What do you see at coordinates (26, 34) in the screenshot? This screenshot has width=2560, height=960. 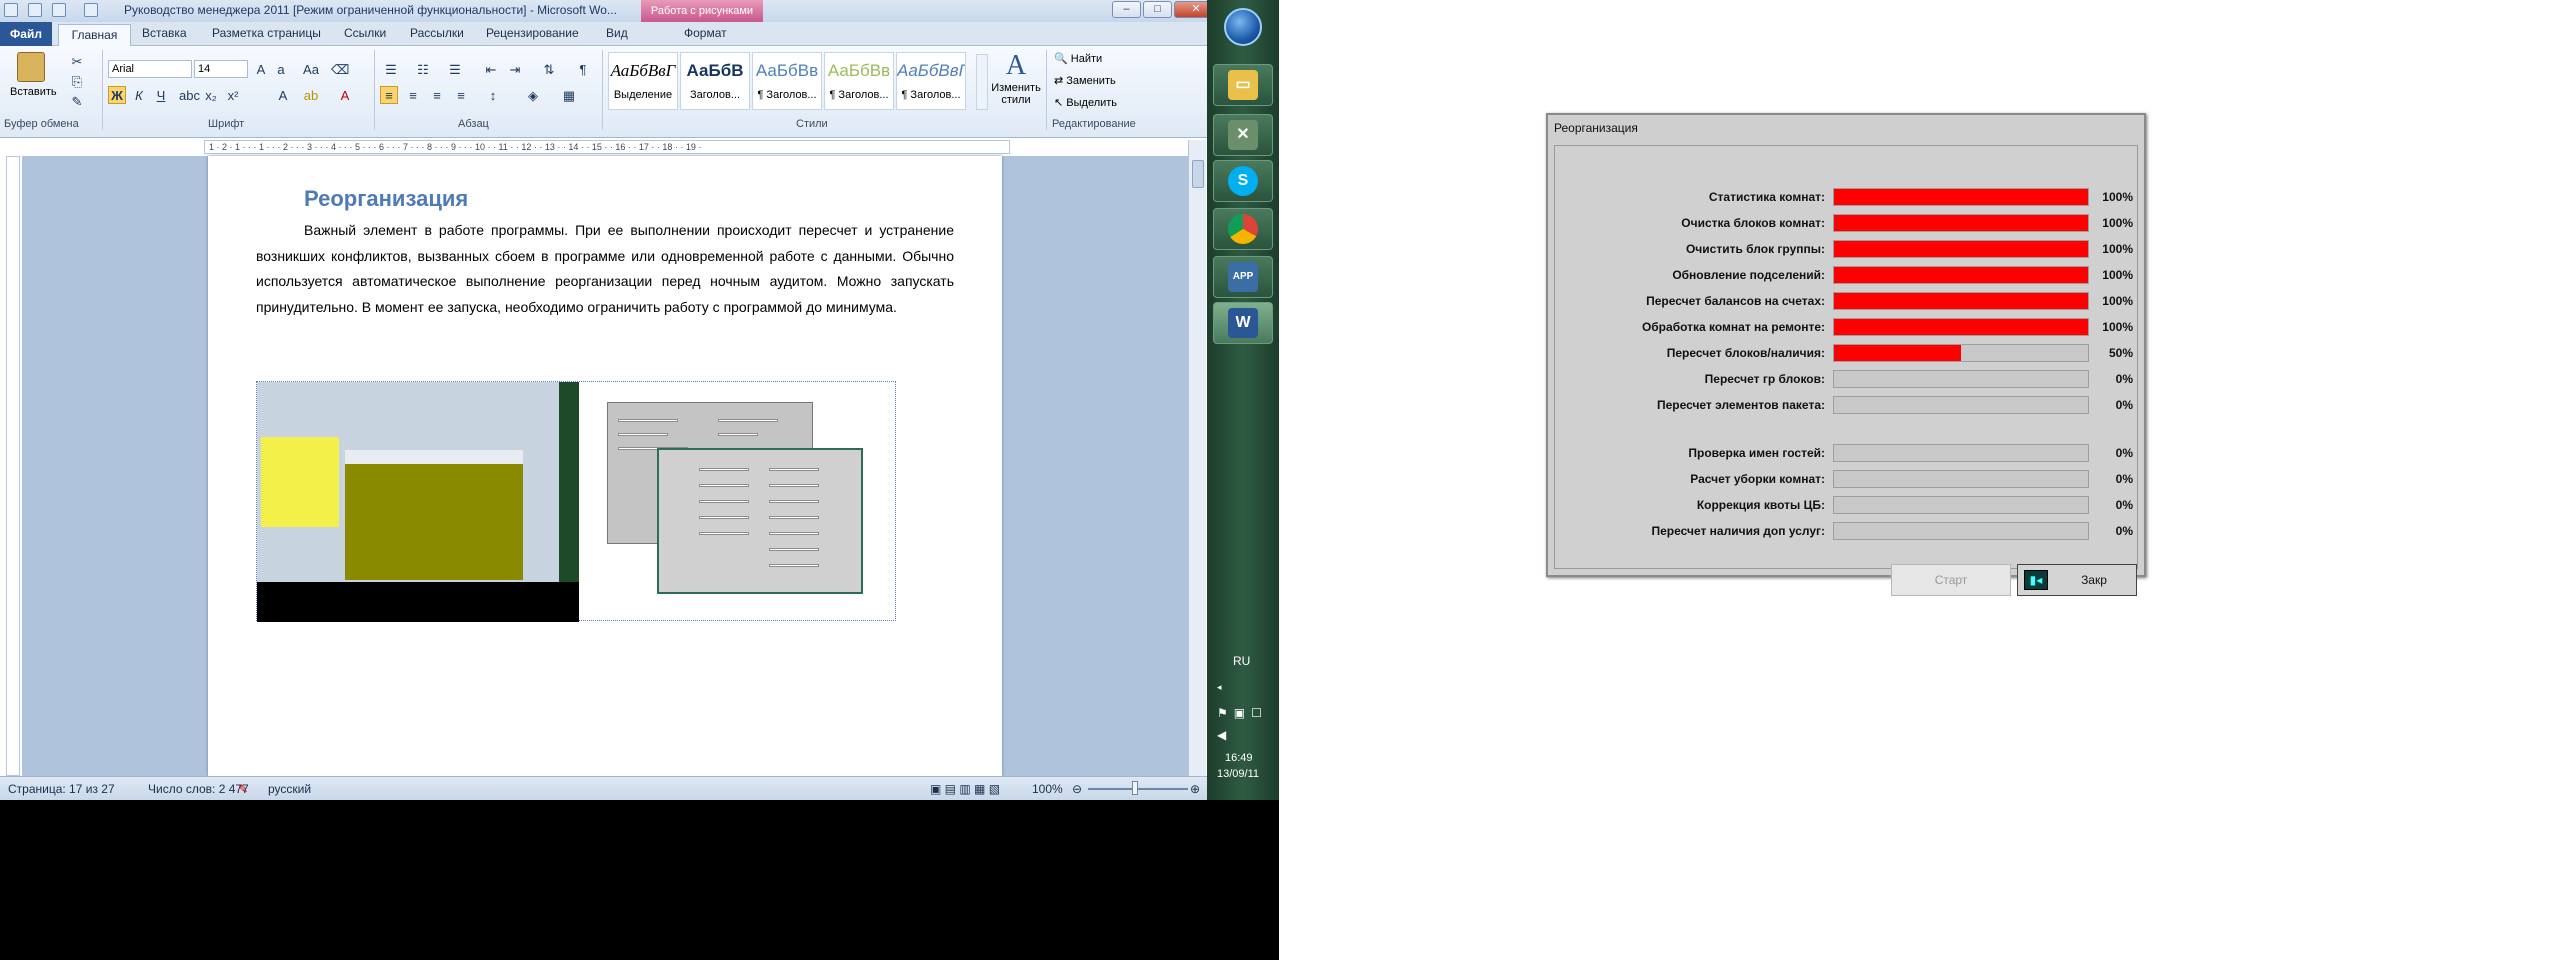 I see `tab-file: Файл` at bounding box center [26, 34].